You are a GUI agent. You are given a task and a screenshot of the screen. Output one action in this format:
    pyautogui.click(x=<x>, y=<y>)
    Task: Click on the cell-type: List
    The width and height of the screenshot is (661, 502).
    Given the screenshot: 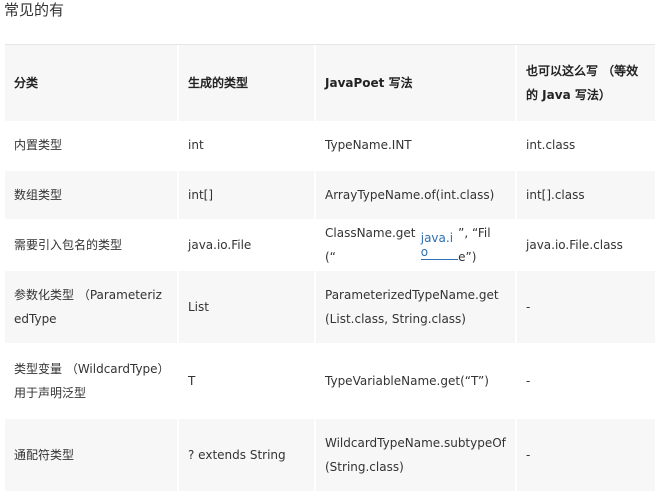 What is the action you would take?
    pyautogui.click(x=247, y=307)
    